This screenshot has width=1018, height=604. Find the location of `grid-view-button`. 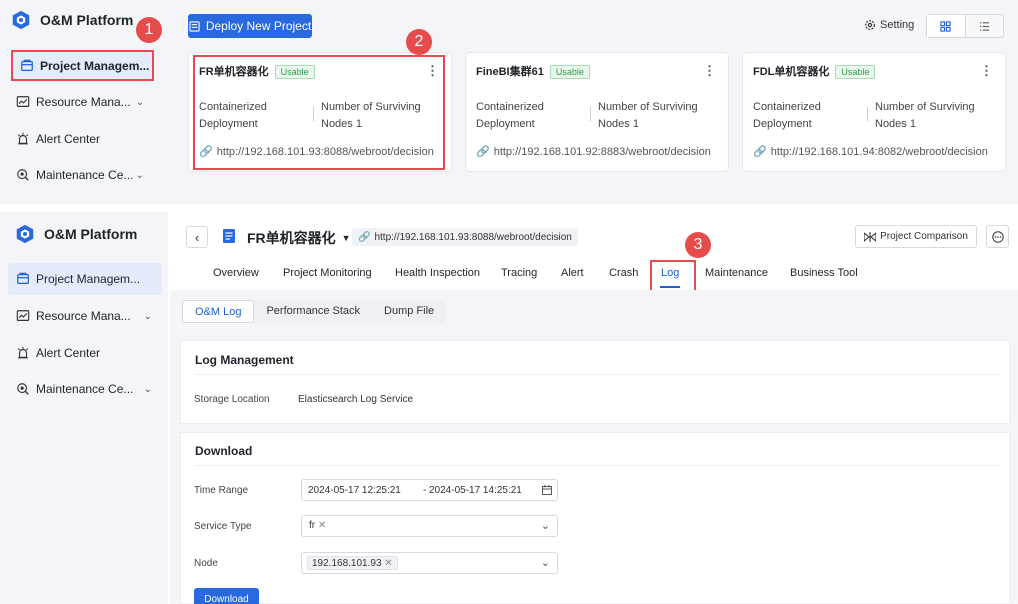

grid-view-button is located at coordinates (946, 26).